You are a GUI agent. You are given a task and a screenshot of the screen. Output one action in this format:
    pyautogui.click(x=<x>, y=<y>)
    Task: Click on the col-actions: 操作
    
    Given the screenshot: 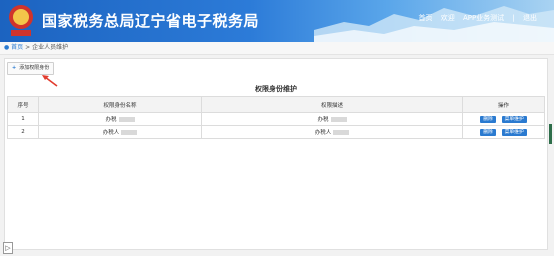 What is the action you would take?
    pyautogui.click(x=503, y=104)
    